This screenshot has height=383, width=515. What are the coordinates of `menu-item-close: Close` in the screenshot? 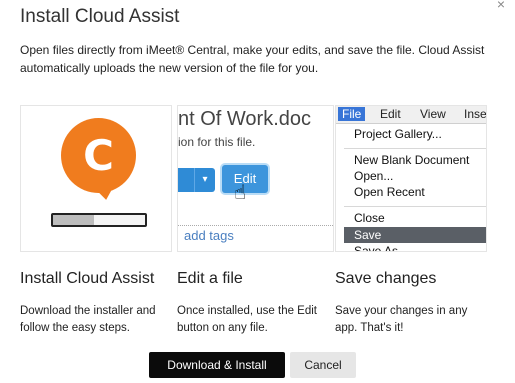 It's located at (369, 218).